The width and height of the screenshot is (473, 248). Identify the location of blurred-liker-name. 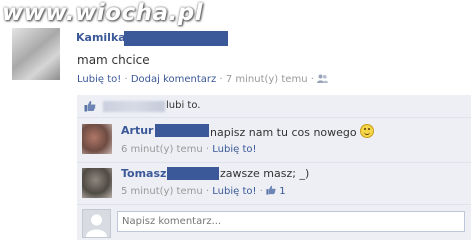
(134, 106).